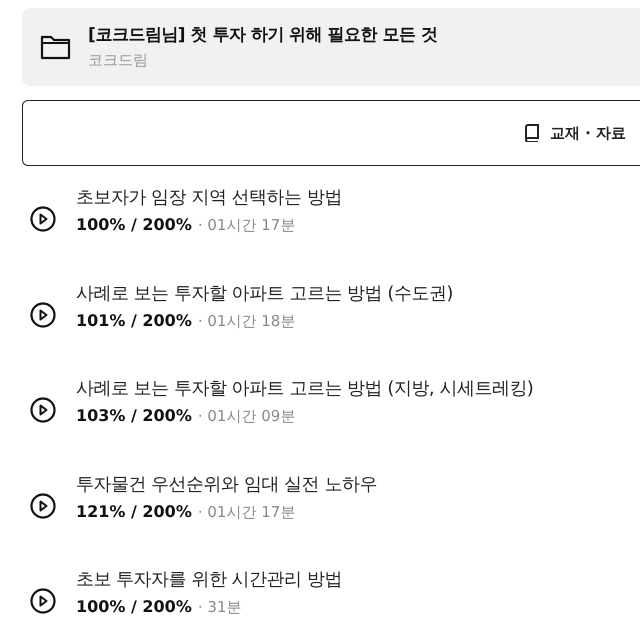  Describe the element at coordinates (56, 47) in the screenshot. I see `folder-icon` at that location.